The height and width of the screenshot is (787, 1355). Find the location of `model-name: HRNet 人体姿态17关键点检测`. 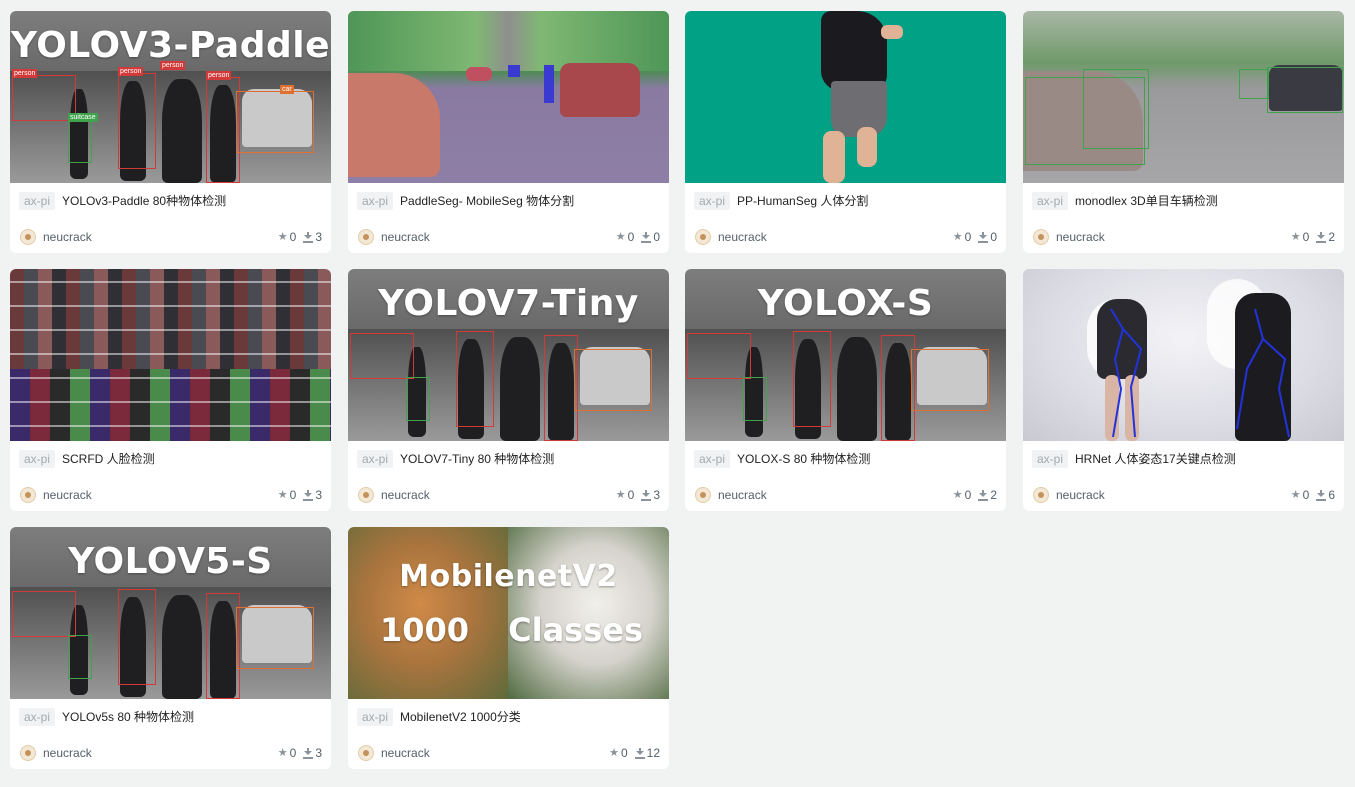

model-name: HRNet 人体姿态17关键点检测 is located at coordinates (1155, 459).